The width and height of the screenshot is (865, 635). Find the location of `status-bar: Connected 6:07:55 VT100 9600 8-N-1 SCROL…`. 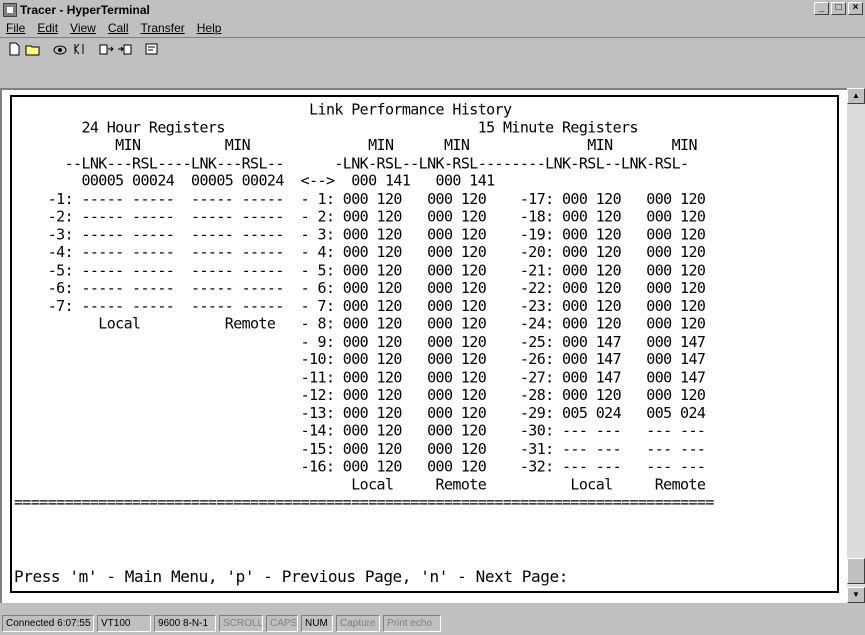

status-bar: Connected 6:07:55 VT100 9600 8-N-1 SCROL… is located at coordinates (432, 623).